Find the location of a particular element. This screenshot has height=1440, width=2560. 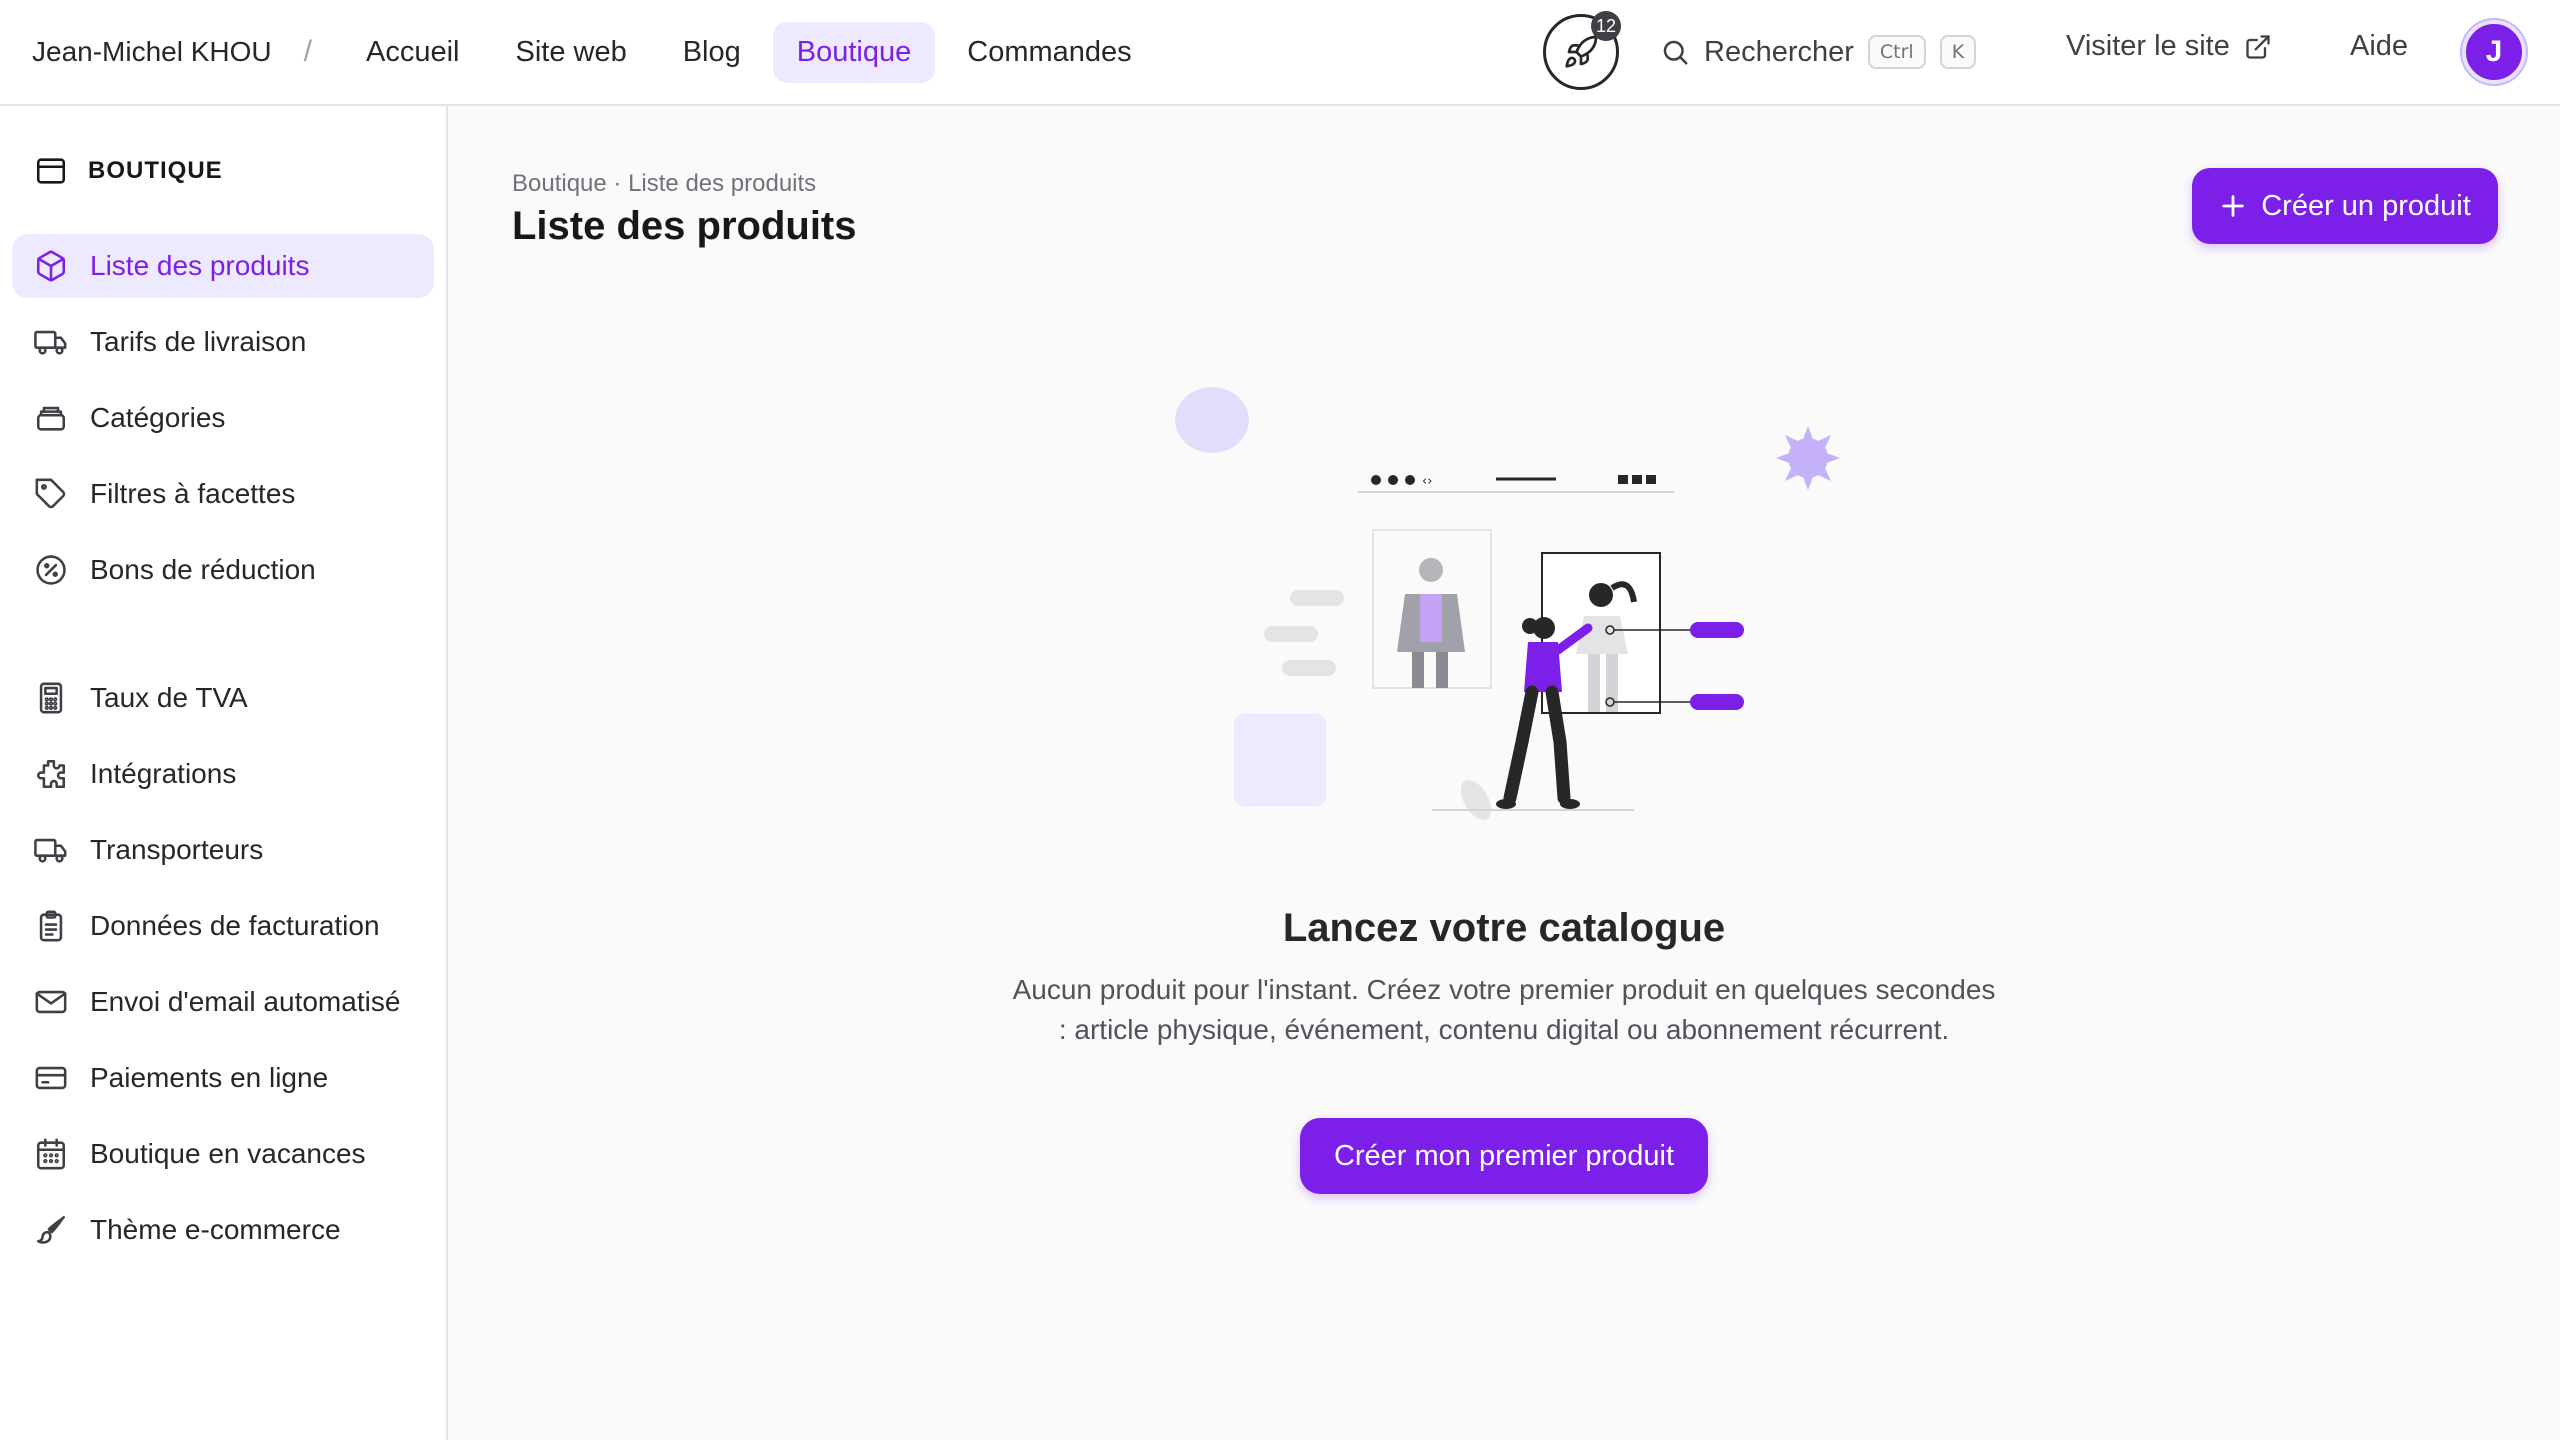

sidebar-item-envoi-email: Envoi d'email automatisé is located at coordinates (223, 1002).